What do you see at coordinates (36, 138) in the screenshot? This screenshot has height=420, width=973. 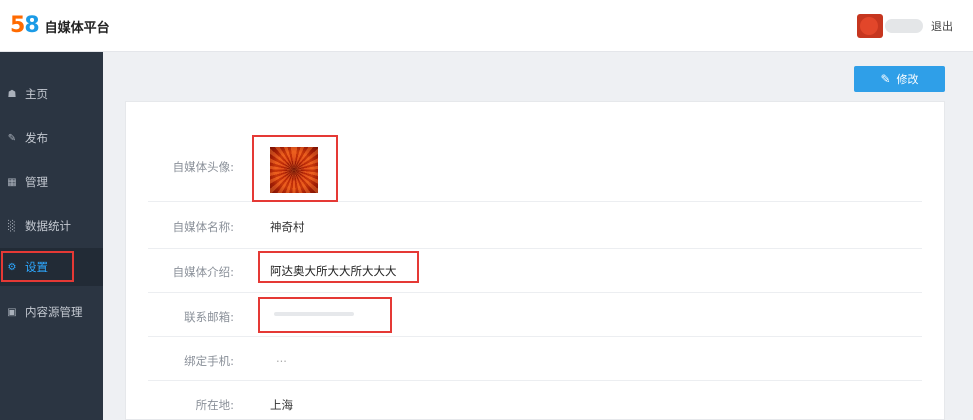 I see `sidebar-item-label: 发布` at bounding box center [36, 138].